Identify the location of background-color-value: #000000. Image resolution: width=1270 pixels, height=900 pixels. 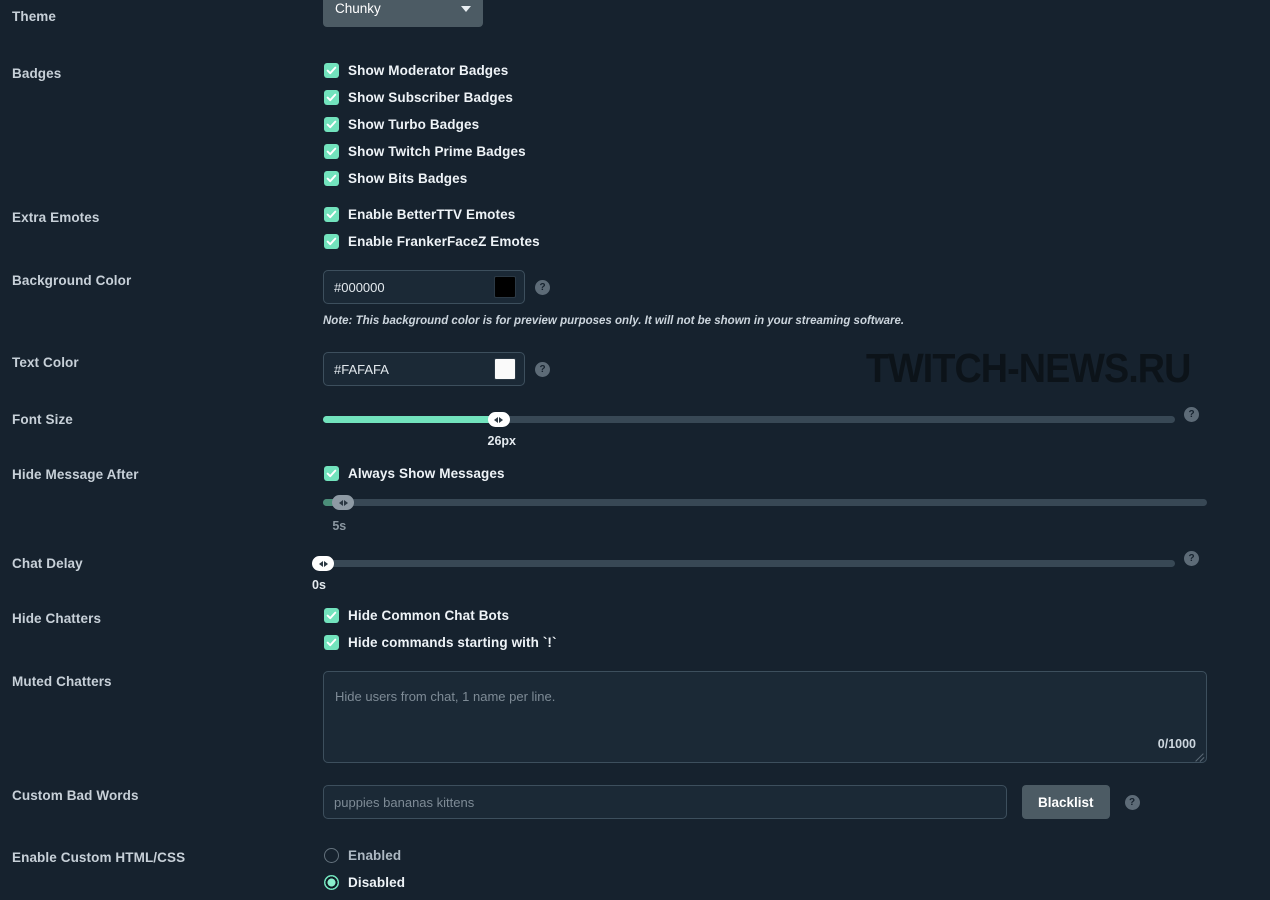
(359, 287).